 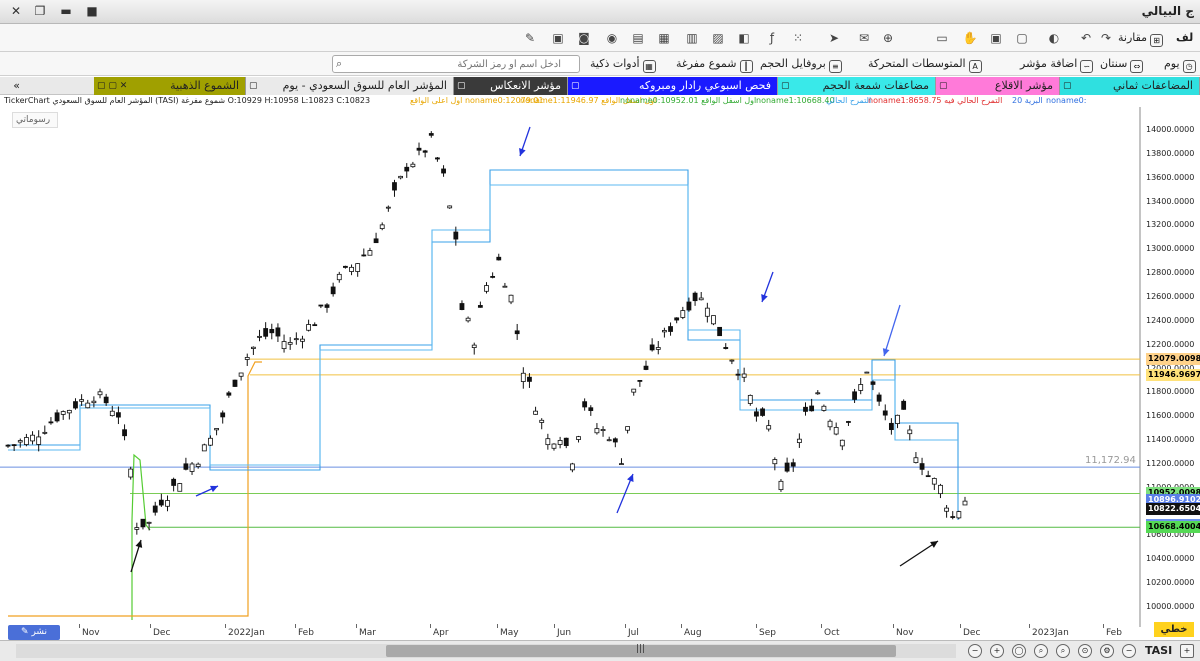 What do you see at coordinates (511, 86) in the screenshot?
I see `tab-reversal: ▢ مؤشر الانعكاس` at bounding box center [511, 86].